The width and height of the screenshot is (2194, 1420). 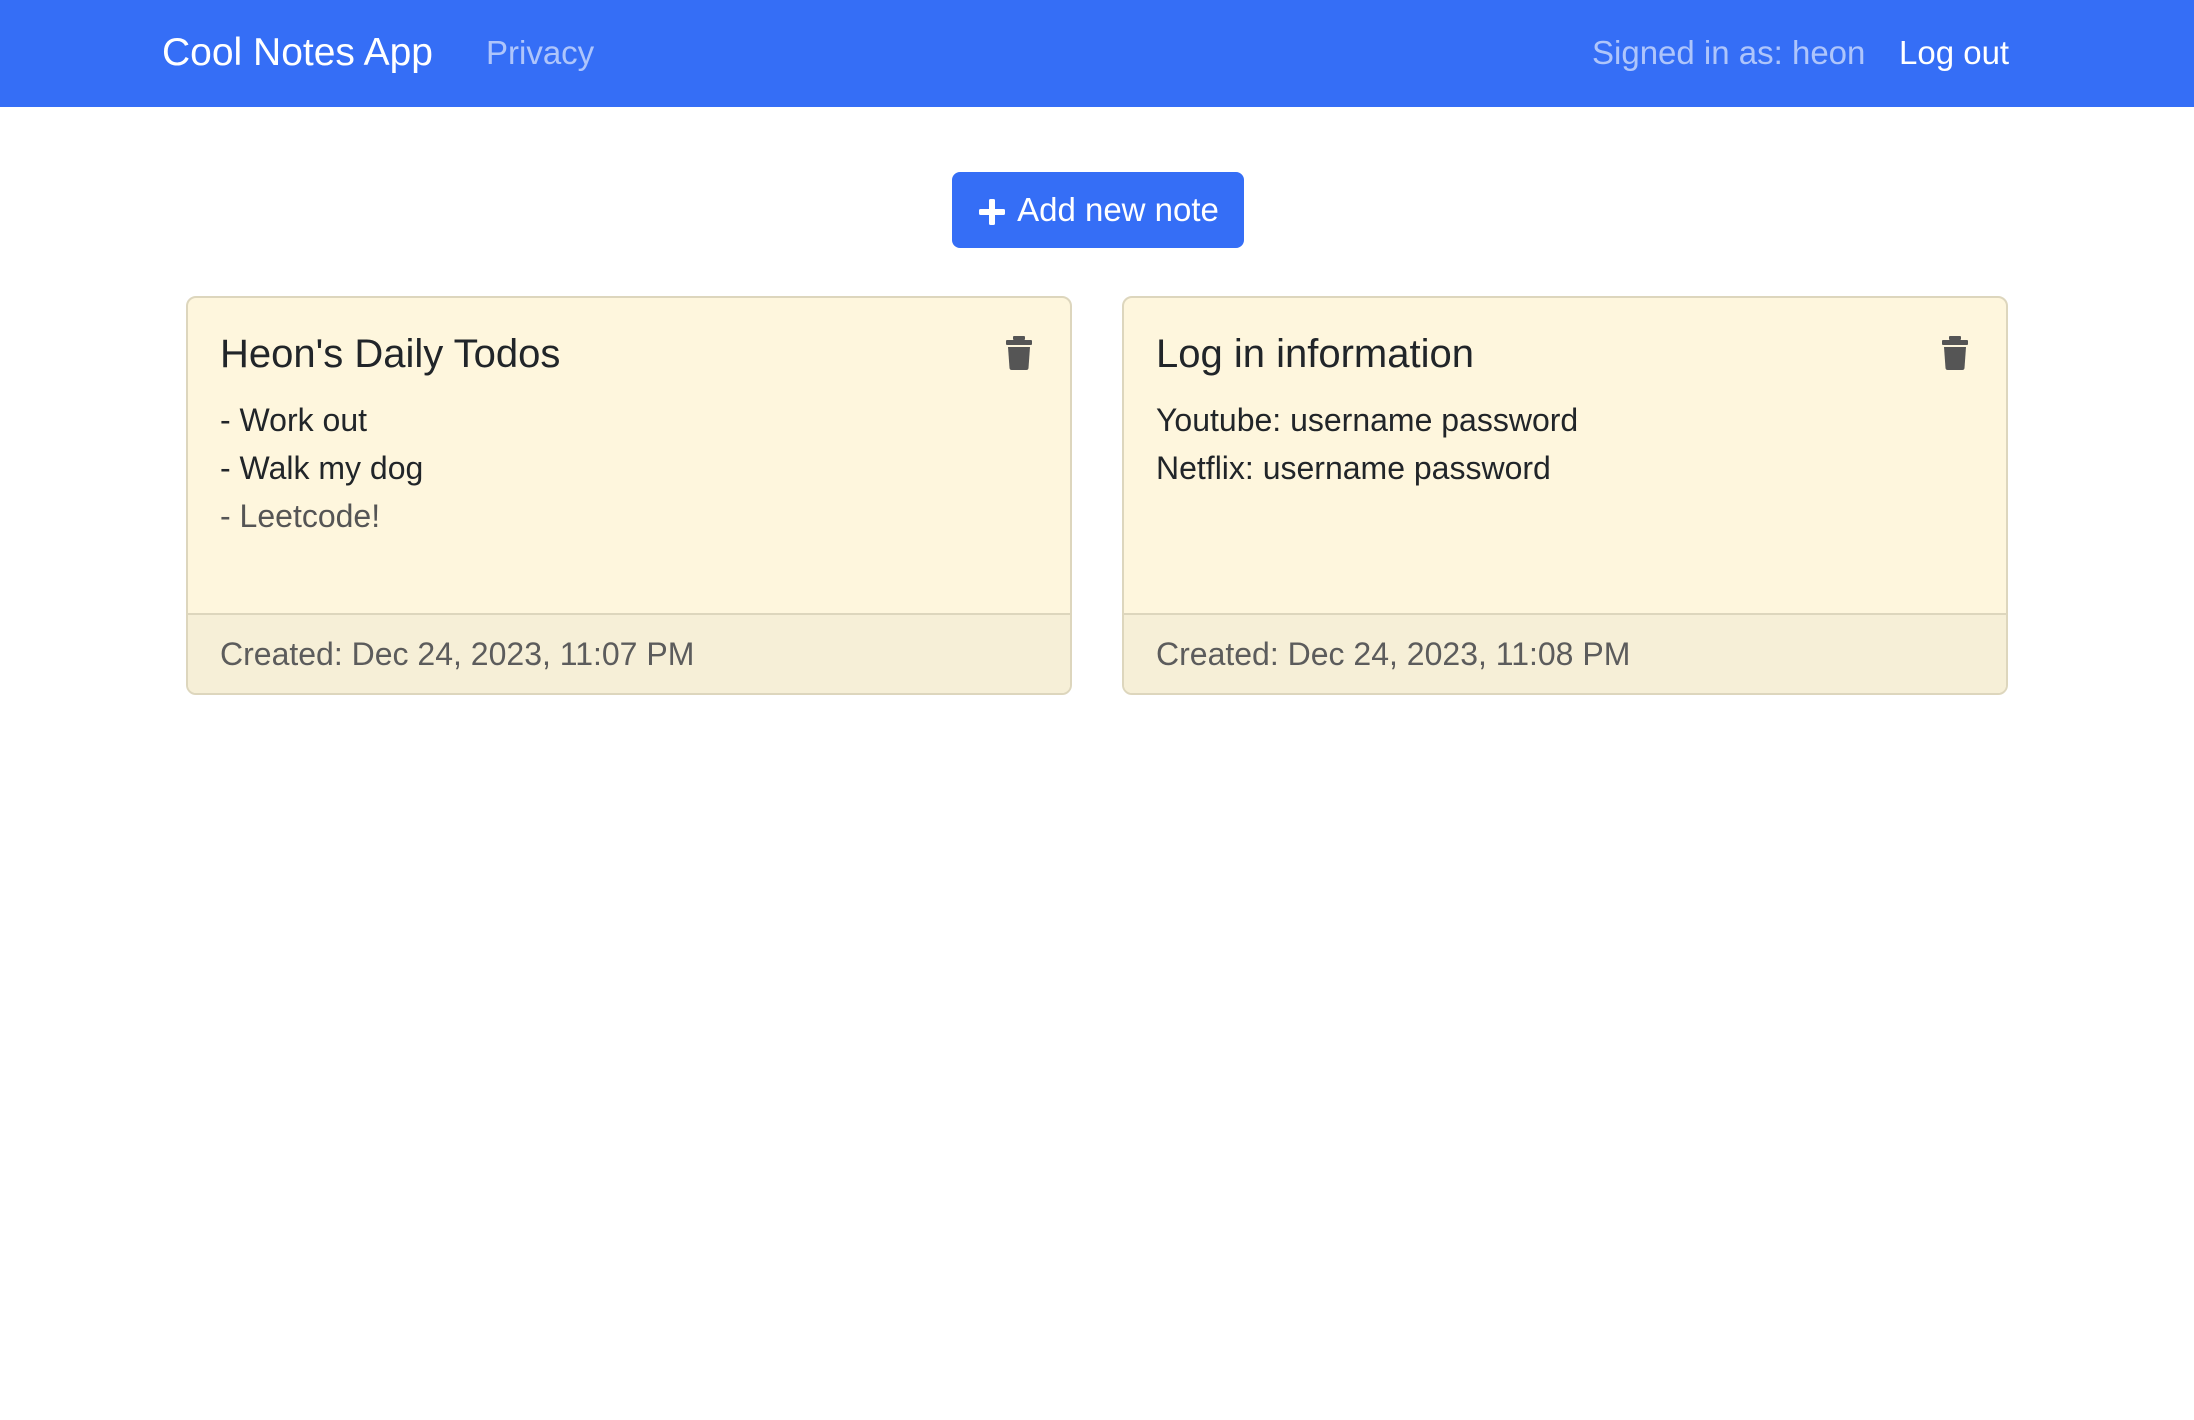 I want to click on note-line: - Leetcode!, so click(x=300, y=516).